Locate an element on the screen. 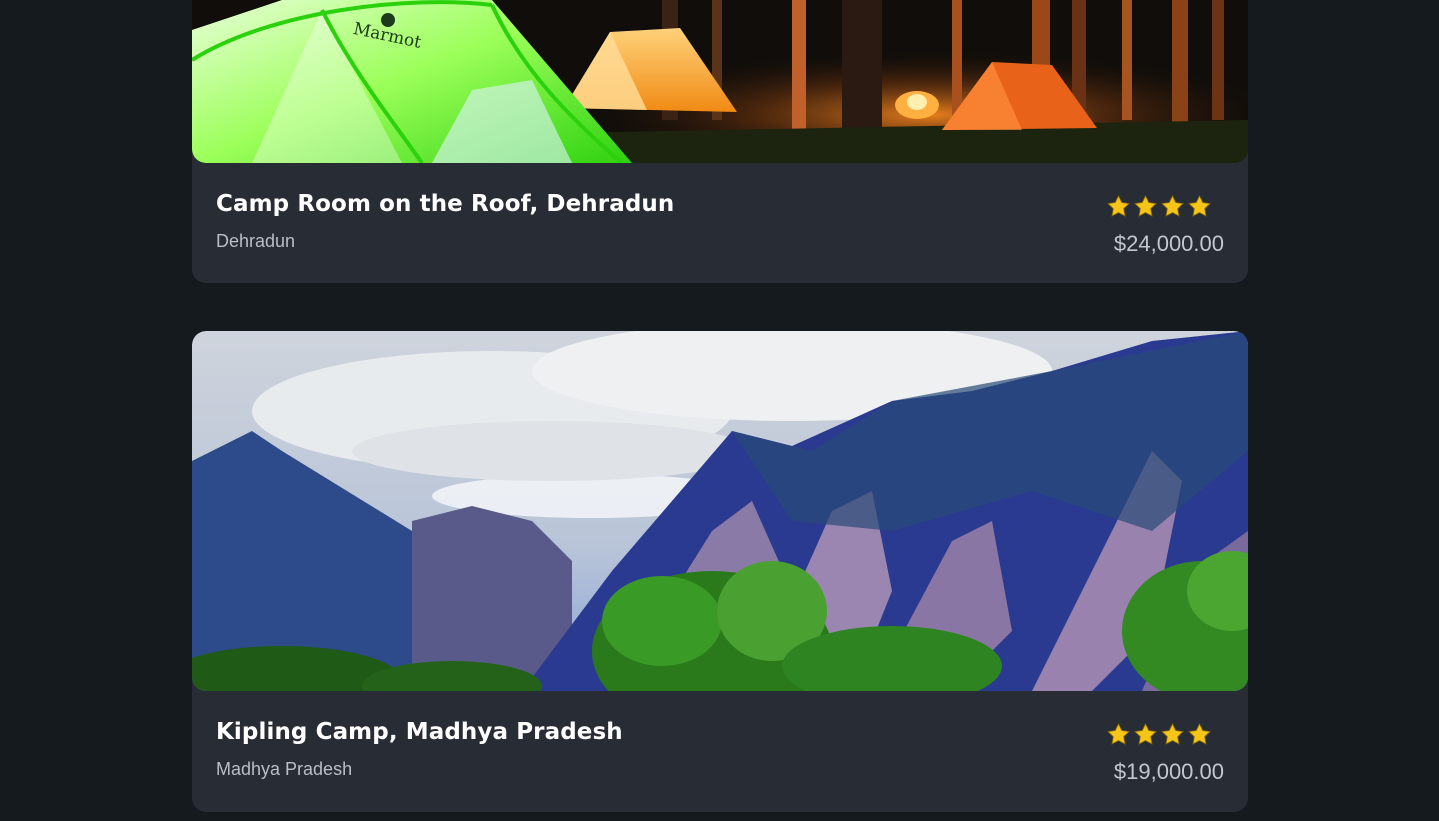 This screenshot has height=821, width=1439. listing-price: $24,000.00 is located at coordinates (1168, 243).